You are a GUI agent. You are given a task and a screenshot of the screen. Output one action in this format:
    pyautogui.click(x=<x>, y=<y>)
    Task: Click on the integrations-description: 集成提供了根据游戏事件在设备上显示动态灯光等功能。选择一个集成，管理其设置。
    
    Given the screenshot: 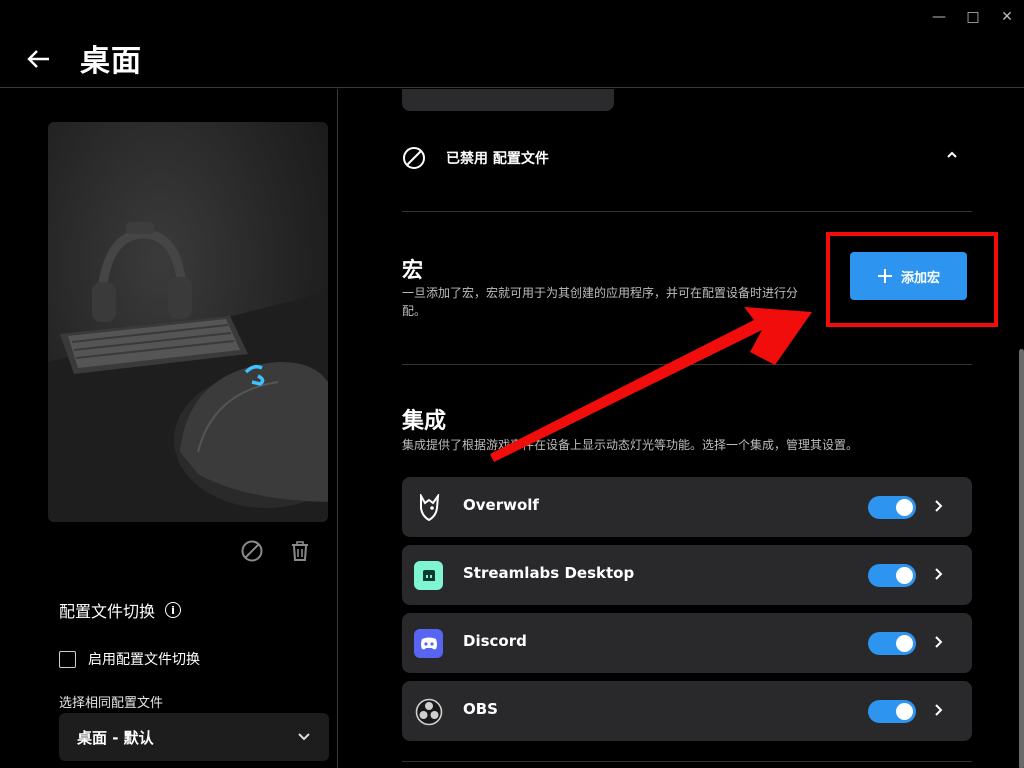 What is the action you would take?
    pyautogui.click(x=630, y=445)
    